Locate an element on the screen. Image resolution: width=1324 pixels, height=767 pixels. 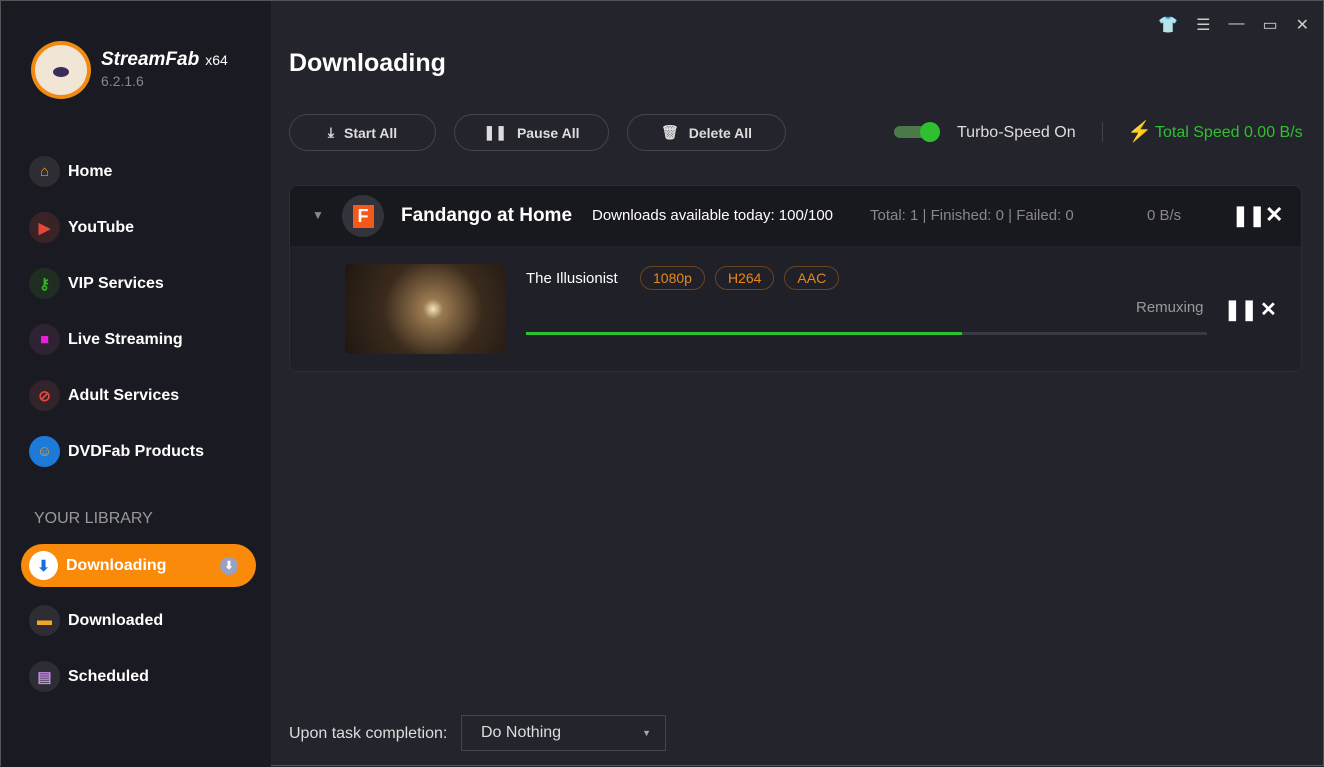
turbo-label: Turbo-Speed On is located at coordinates (1016, 132).